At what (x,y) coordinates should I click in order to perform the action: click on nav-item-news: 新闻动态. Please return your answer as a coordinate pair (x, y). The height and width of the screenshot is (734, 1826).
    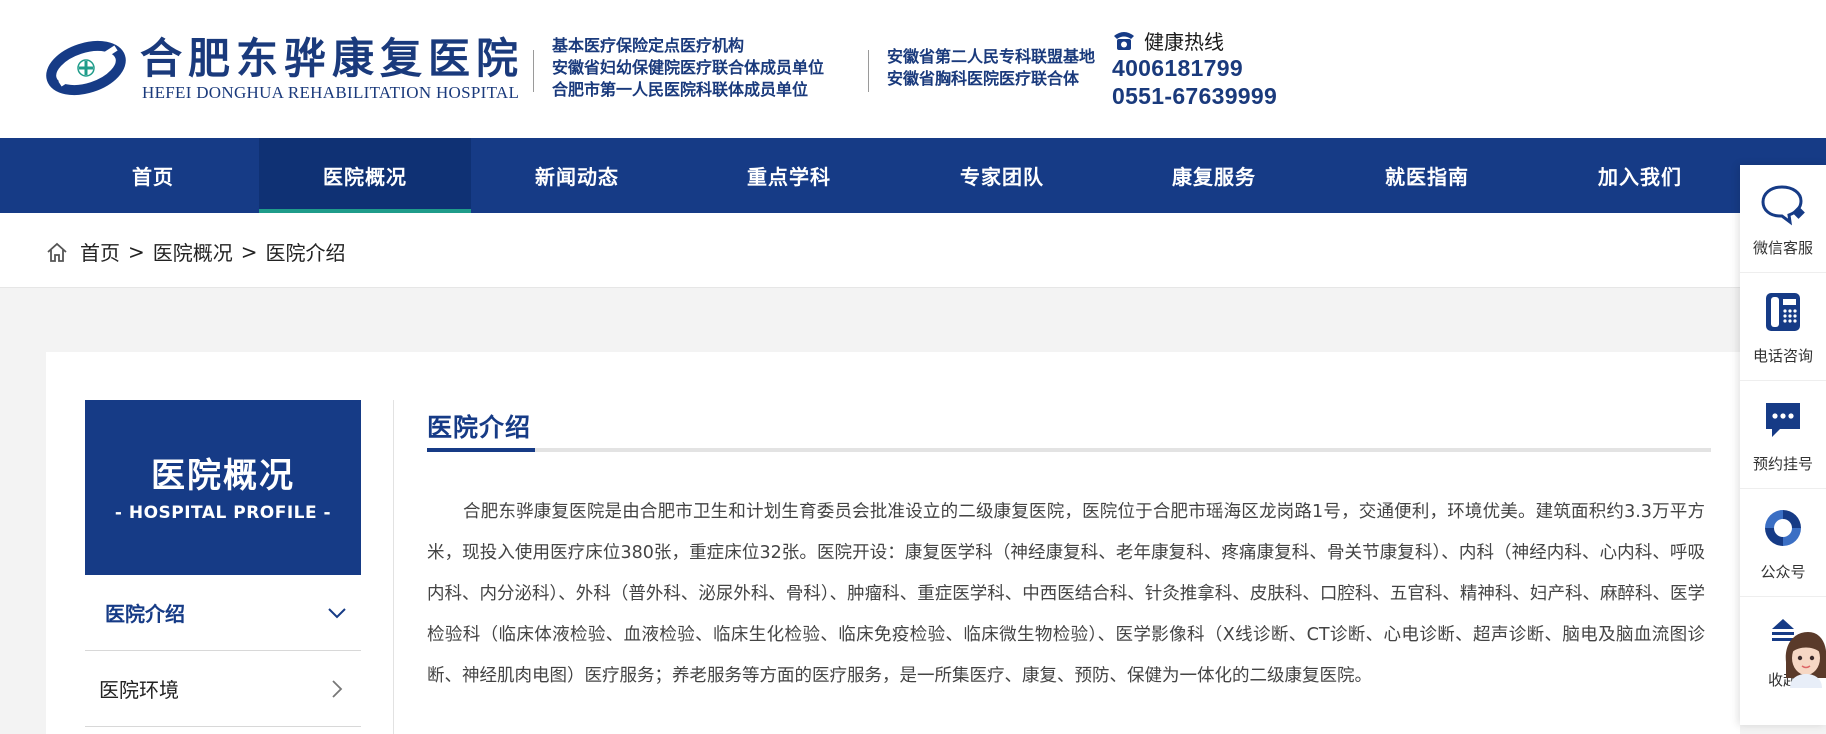
    Looking at the image, I should click on (577, 175).